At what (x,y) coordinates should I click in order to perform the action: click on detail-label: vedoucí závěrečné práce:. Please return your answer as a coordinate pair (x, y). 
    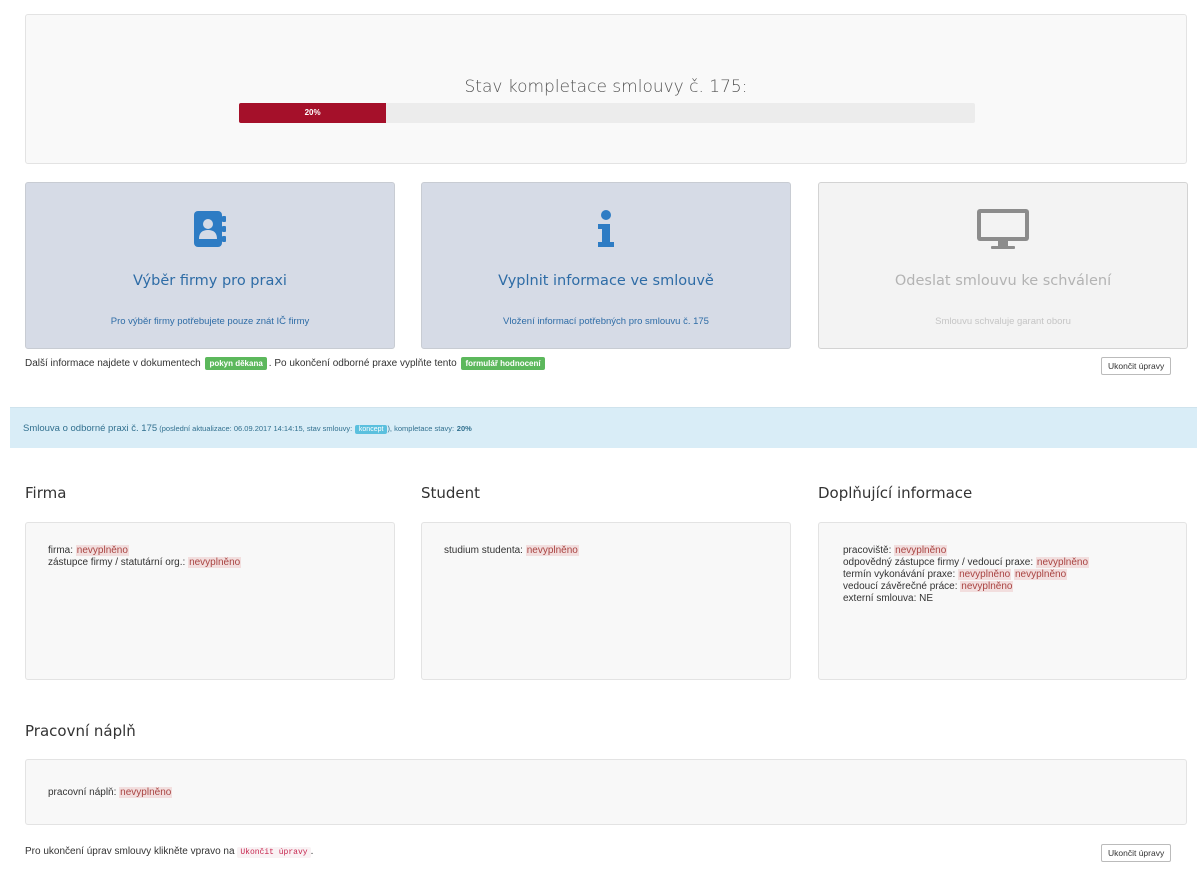
    Looking at the image, I should click on (900, 586).